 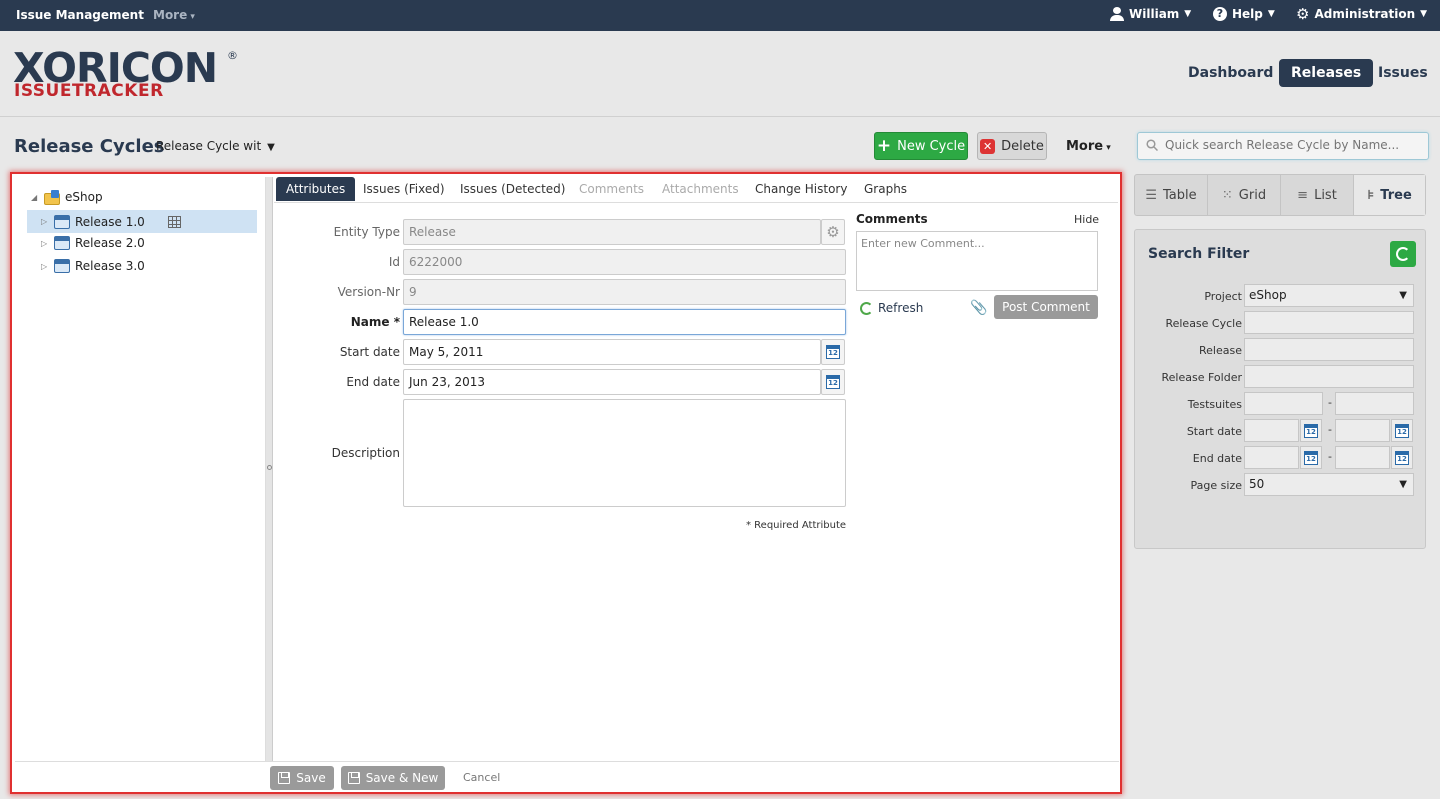 What do you see at coordinates (567, 776) in the screenshot?
I see `form-footer: Save Save & New Cancel` at bounding box center [567, 776].